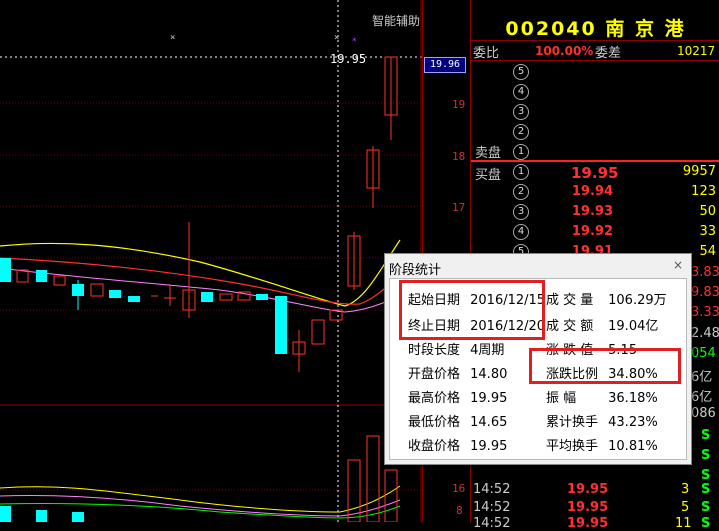 Image resolution: width=719 pixels, height=531 pixels. I want to click on sell-label: 卖盘, so click(488, 153).